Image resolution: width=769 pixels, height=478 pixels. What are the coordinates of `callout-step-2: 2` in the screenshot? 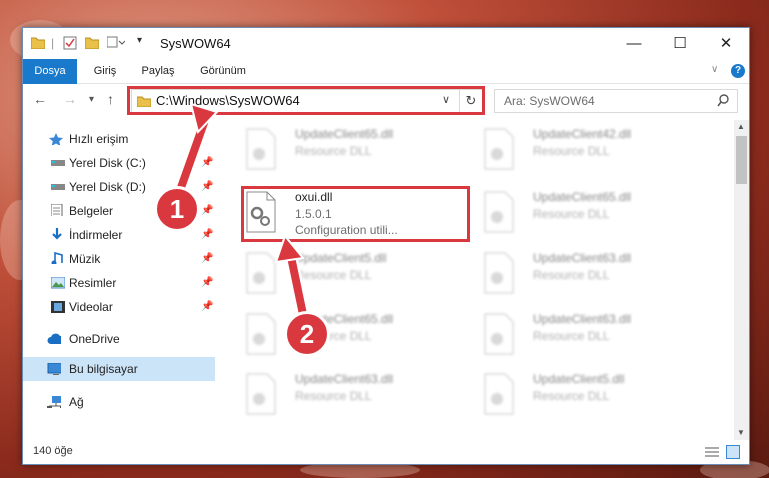 It's located at (307, 334).